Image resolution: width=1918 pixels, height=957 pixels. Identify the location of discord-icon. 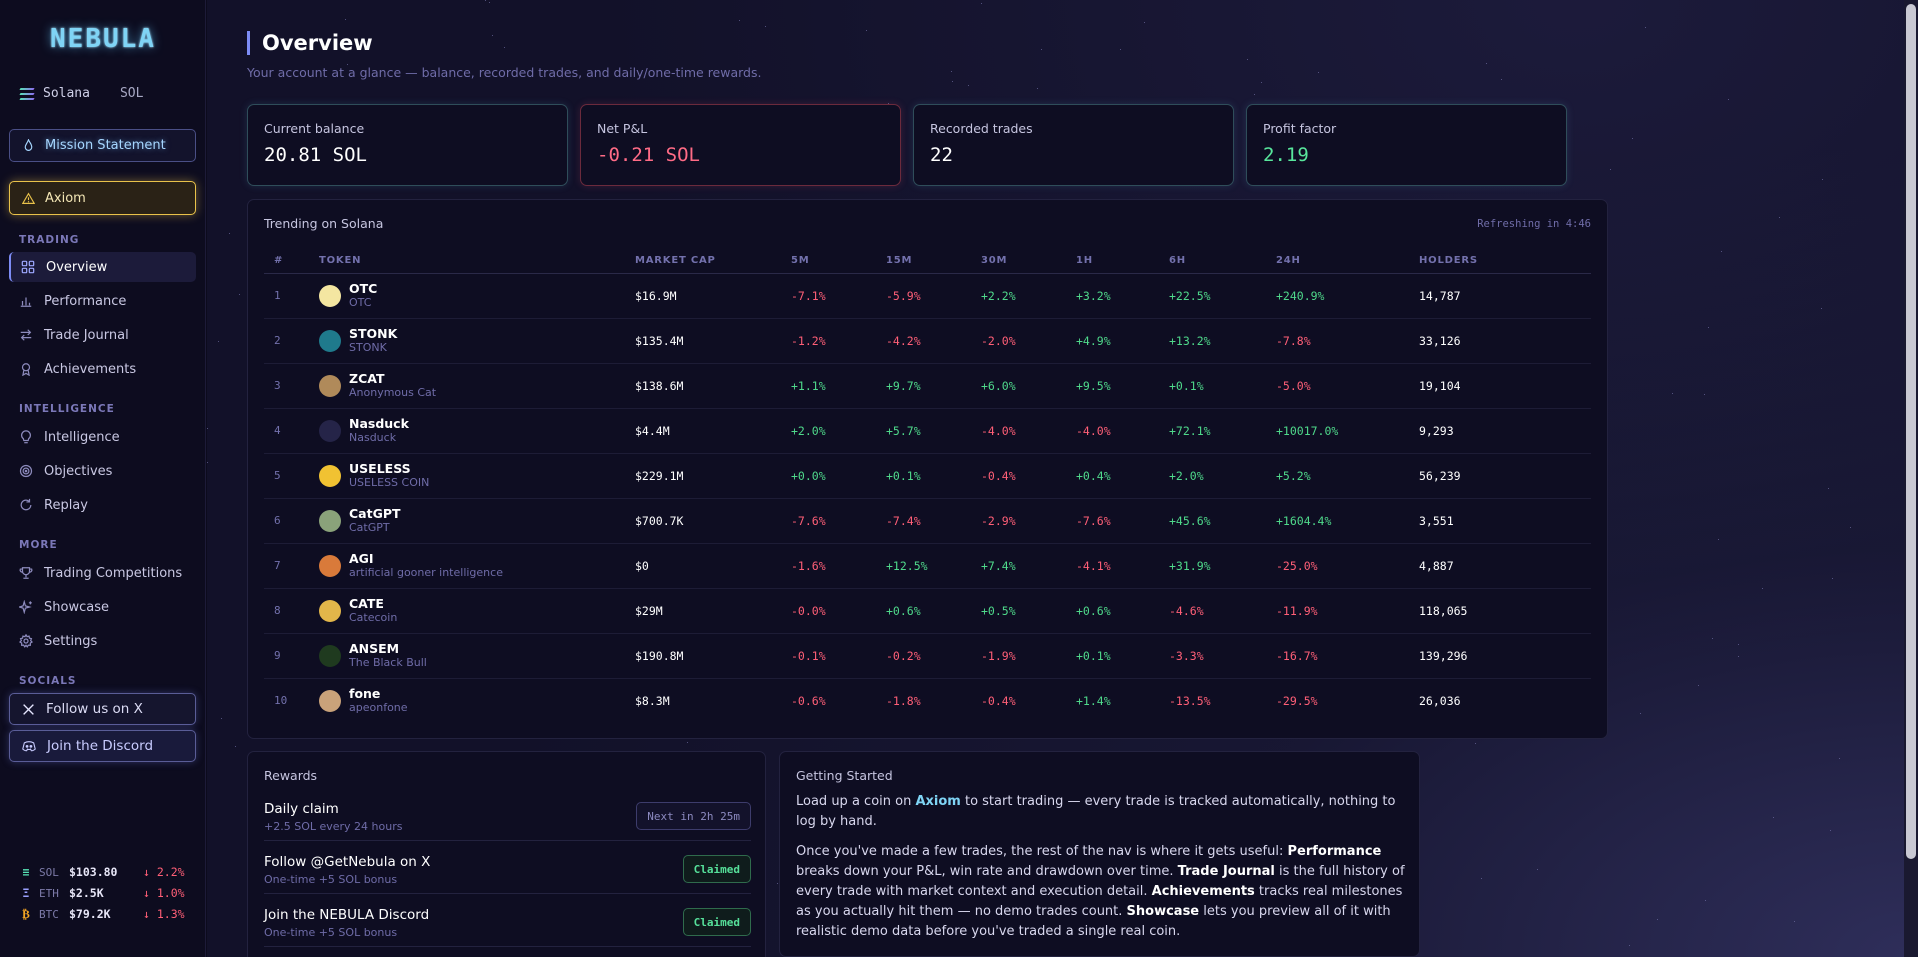
(29, 746).